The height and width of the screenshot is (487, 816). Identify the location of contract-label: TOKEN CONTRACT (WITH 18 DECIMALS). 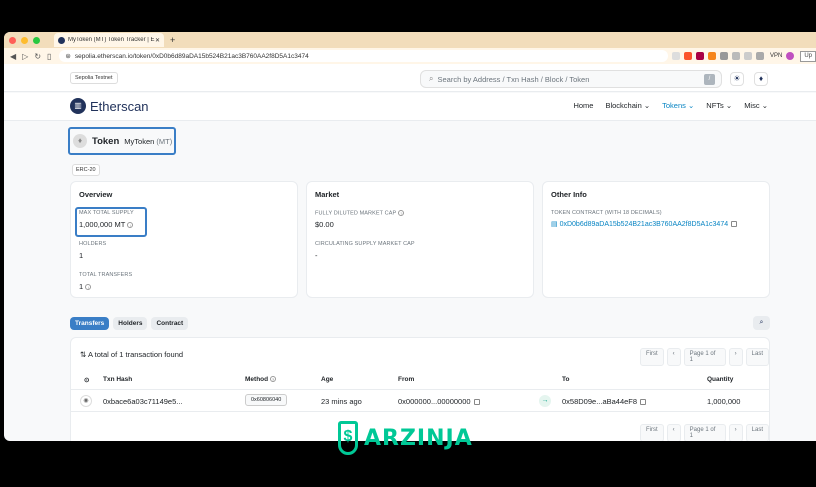
(606, 213).